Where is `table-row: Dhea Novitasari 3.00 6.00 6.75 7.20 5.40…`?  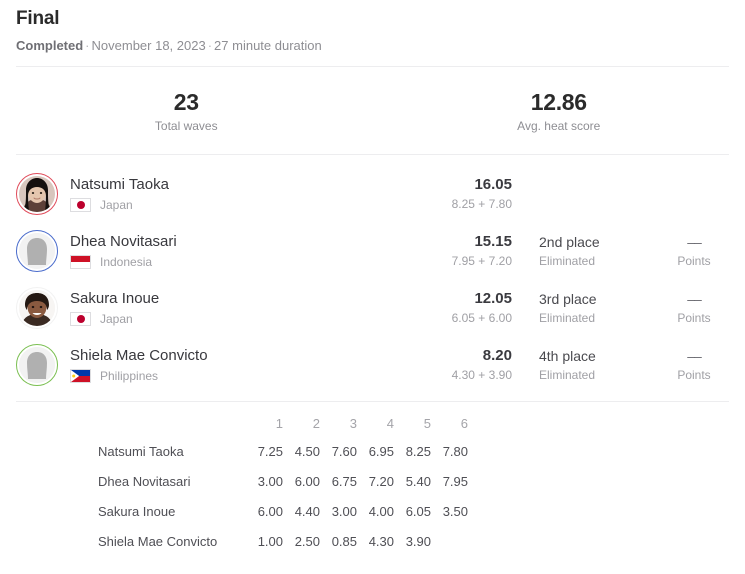 table-row: Dhea Novitasari 3.00 6.00 6.75 7.20 5.40… is located at coordinates (283, 489).